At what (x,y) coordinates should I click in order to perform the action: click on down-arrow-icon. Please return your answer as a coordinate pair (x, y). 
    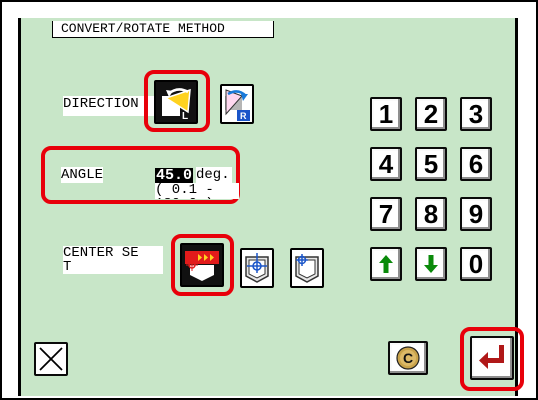
    Looking at the image, I should click on (431, 264).